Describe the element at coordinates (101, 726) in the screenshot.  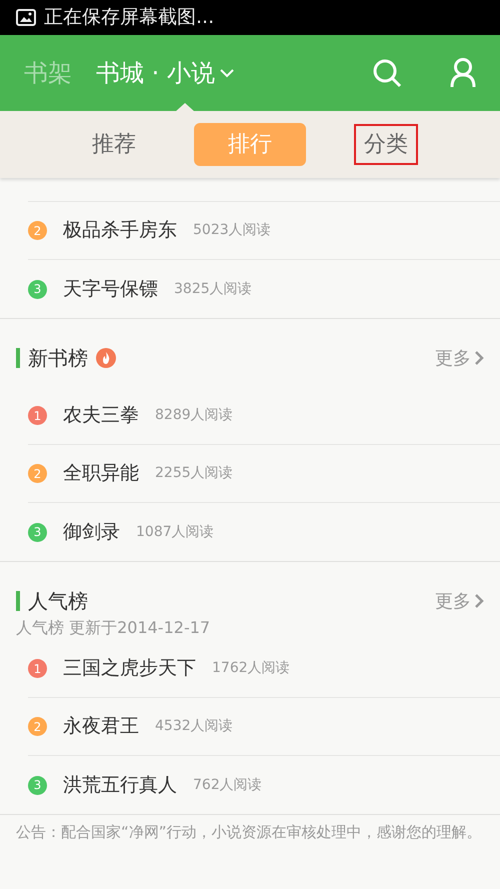
I see `book-title: 永夜君王` at that location.